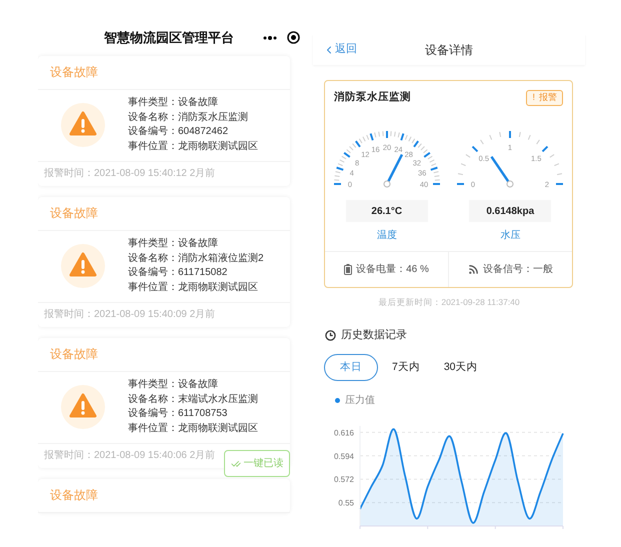 This screenshot has width=621, height=547. I want to click on y-tick-label: 0.55, so click(346, 503).